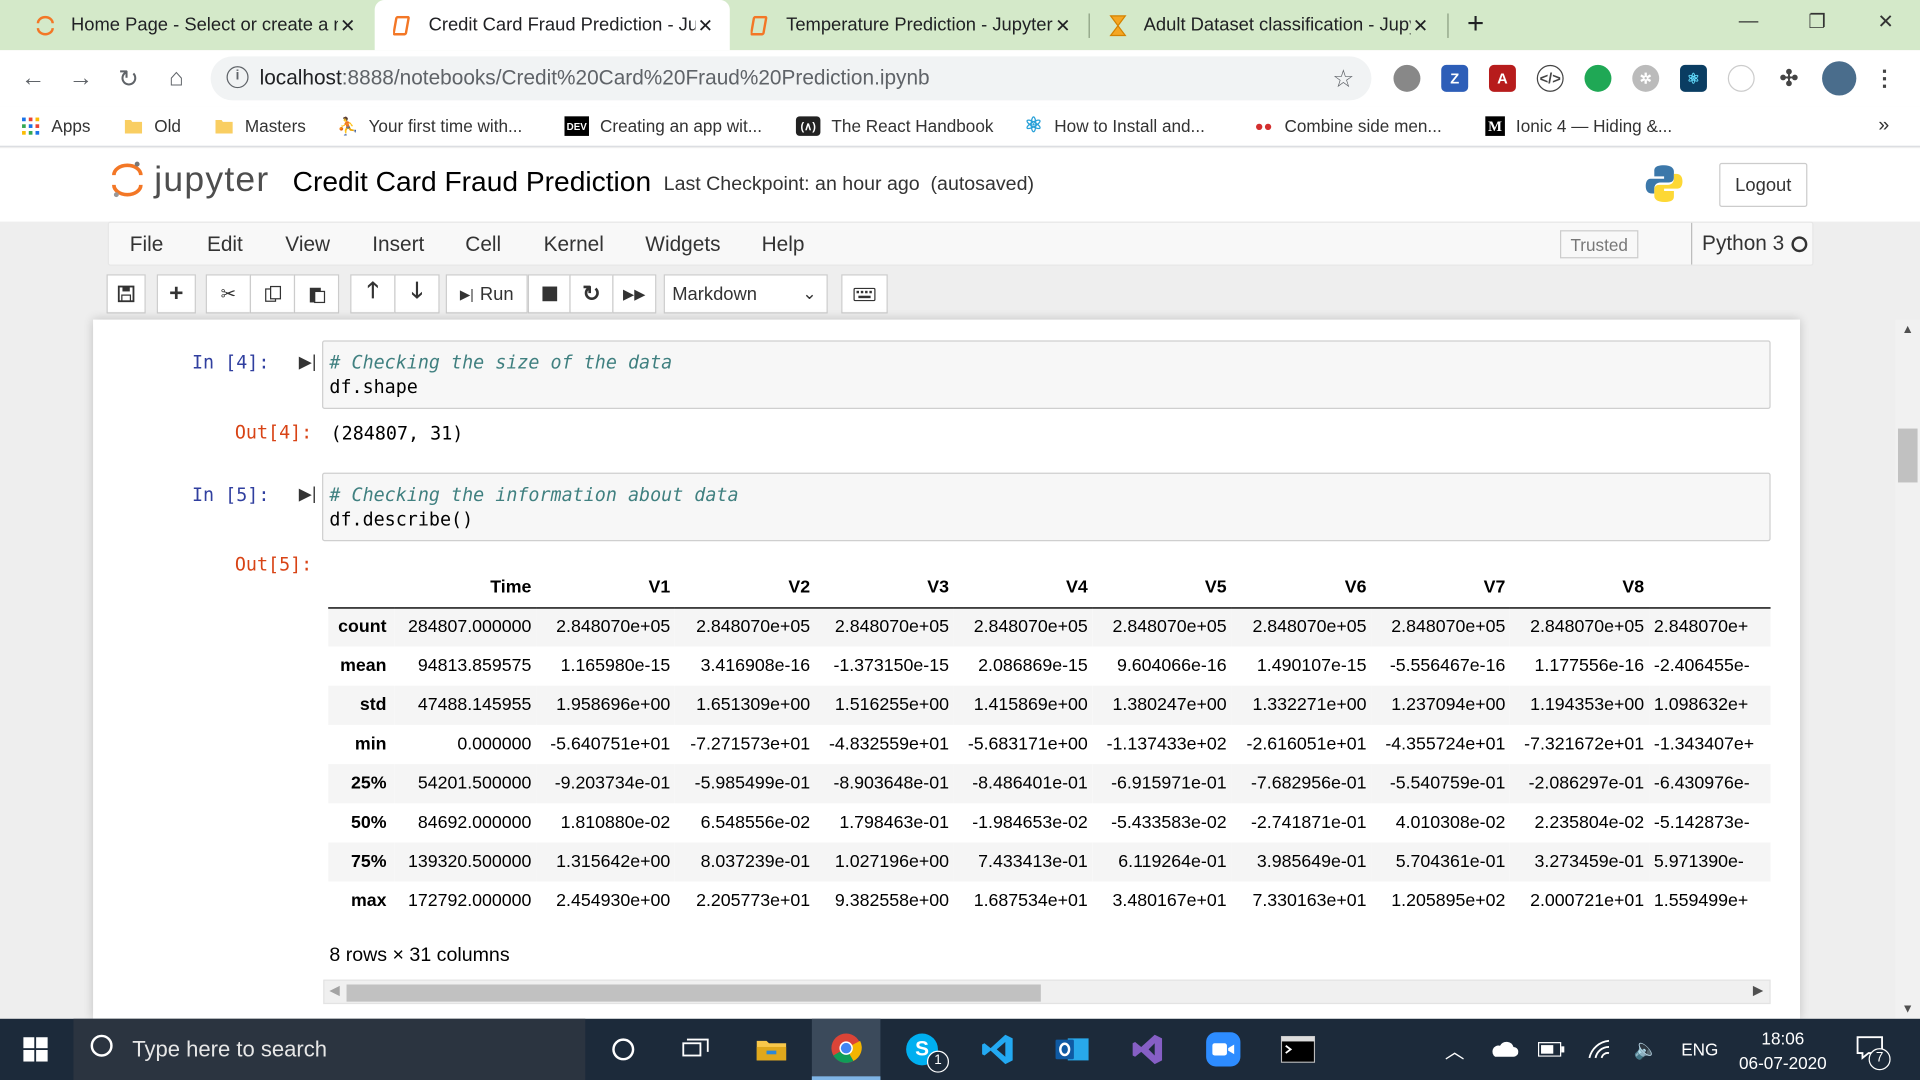  Describe the element at coordinates (1407, 78) in the screenshot. I see `extension-circle-icon` at that location.